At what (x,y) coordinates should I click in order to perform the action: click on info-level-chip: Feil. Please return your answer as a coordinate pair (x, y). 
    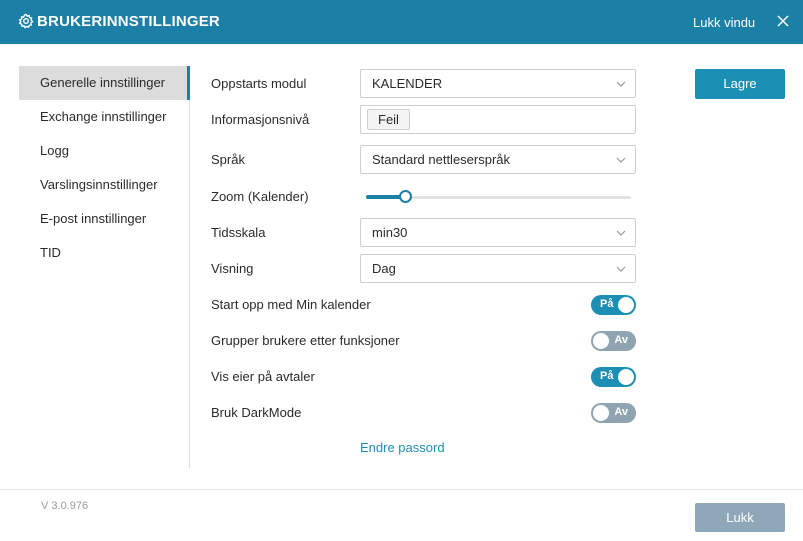
    Looking at the image, I should click on (388, 119).